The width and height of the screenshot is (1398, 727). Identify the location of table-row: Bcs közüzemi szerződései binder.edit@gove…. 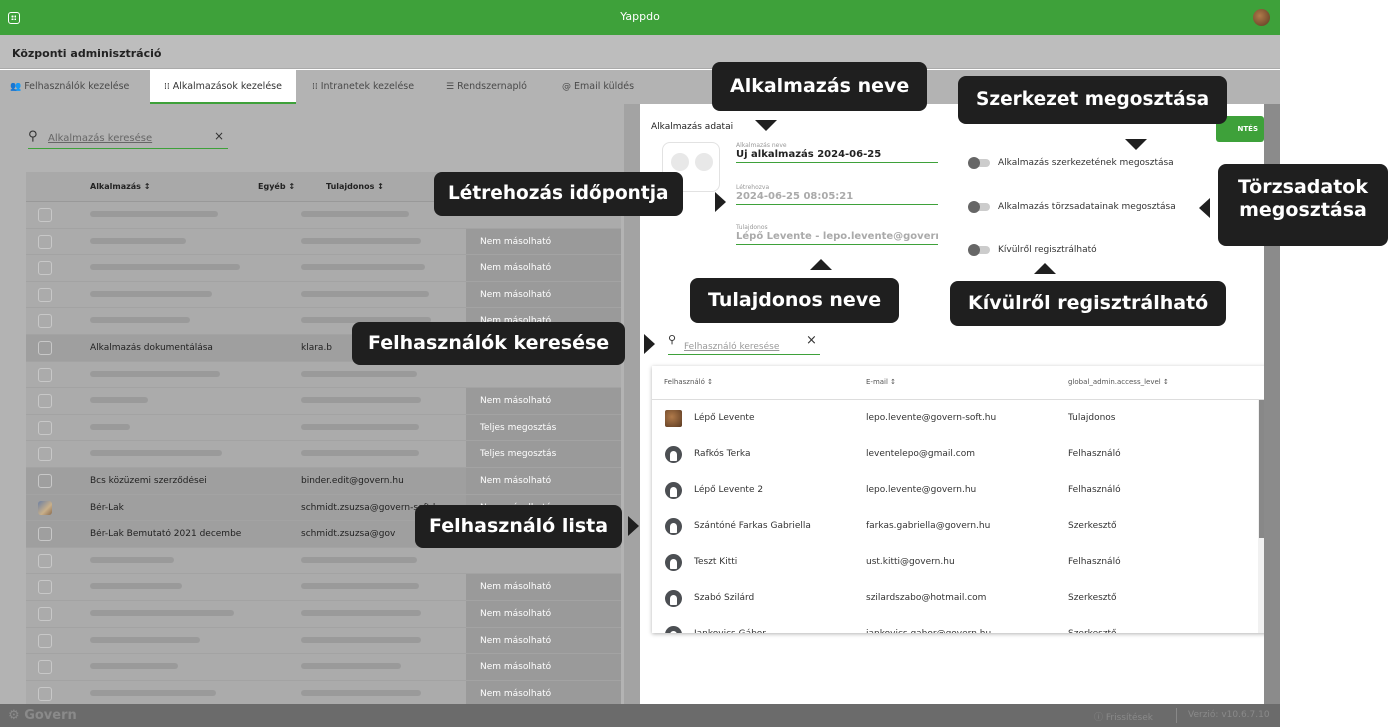
(323, 481).